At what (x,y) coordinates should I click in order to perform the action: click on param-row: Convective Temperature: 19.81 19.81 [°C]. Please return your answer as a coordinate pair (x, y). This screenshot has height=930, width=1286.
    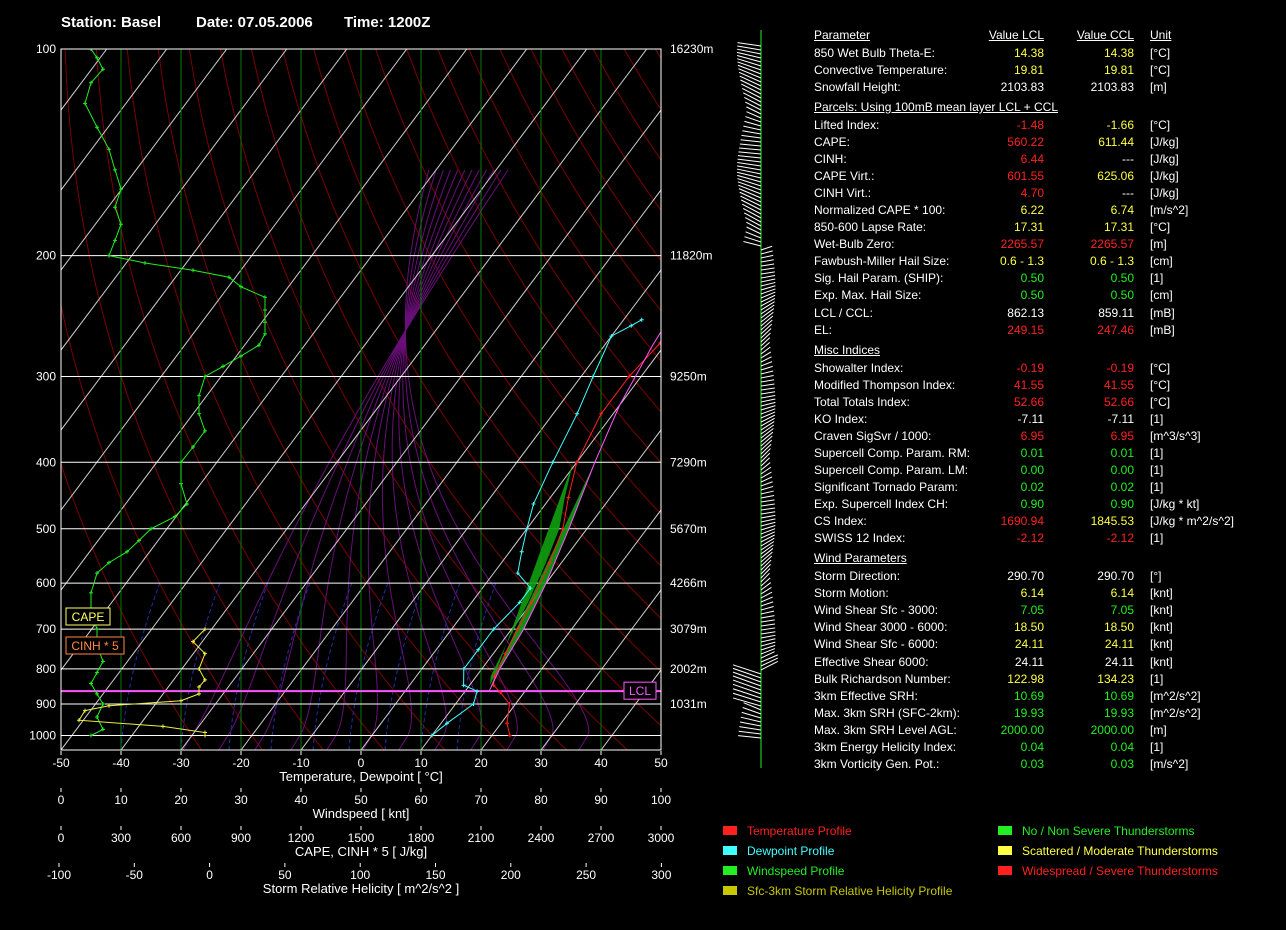
    Looking at the image, I should click on (1047, 70).